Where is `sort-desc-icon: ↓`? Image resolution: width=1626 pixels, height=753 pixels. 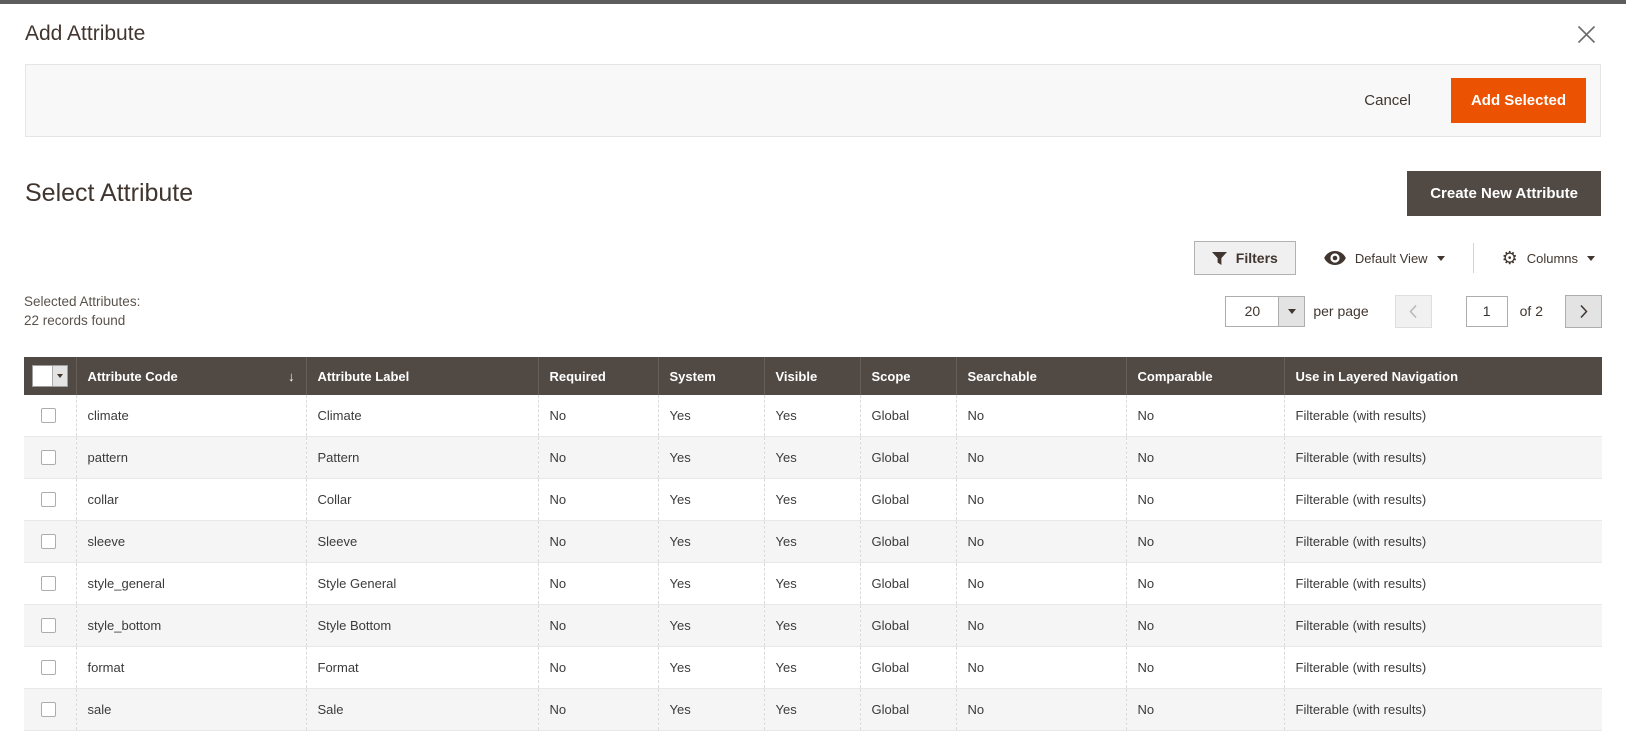 sort-desc-icon: ↓ is located at coordinates (291, 376).